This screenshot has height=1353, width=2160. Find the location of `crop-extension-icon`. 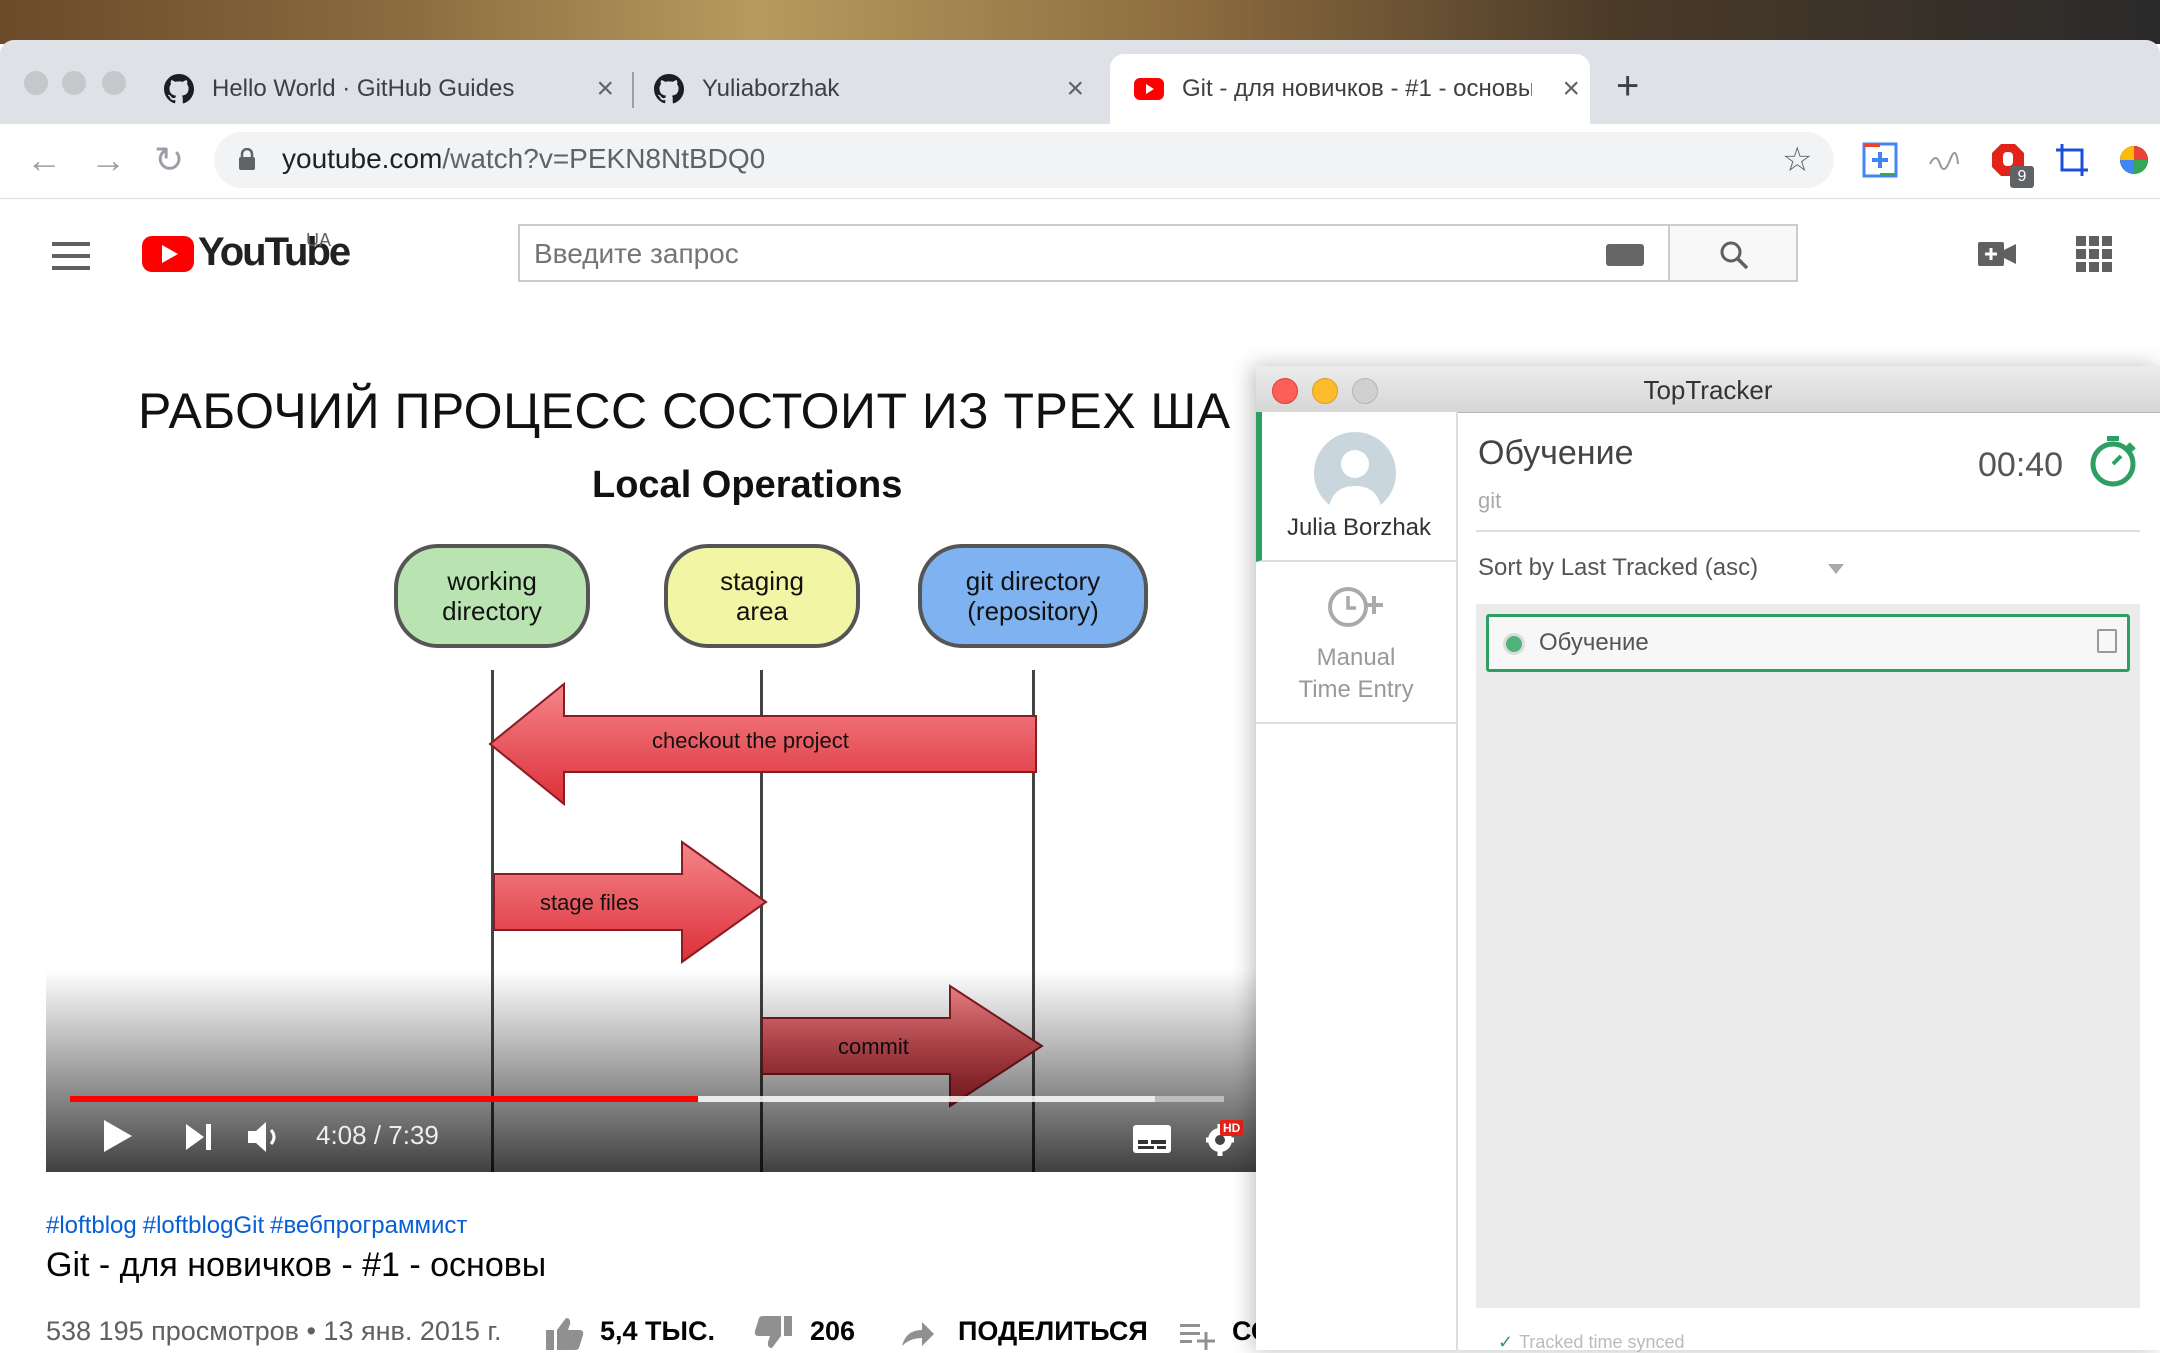

crop-extension-icon is located at coordinates (2072, 160).